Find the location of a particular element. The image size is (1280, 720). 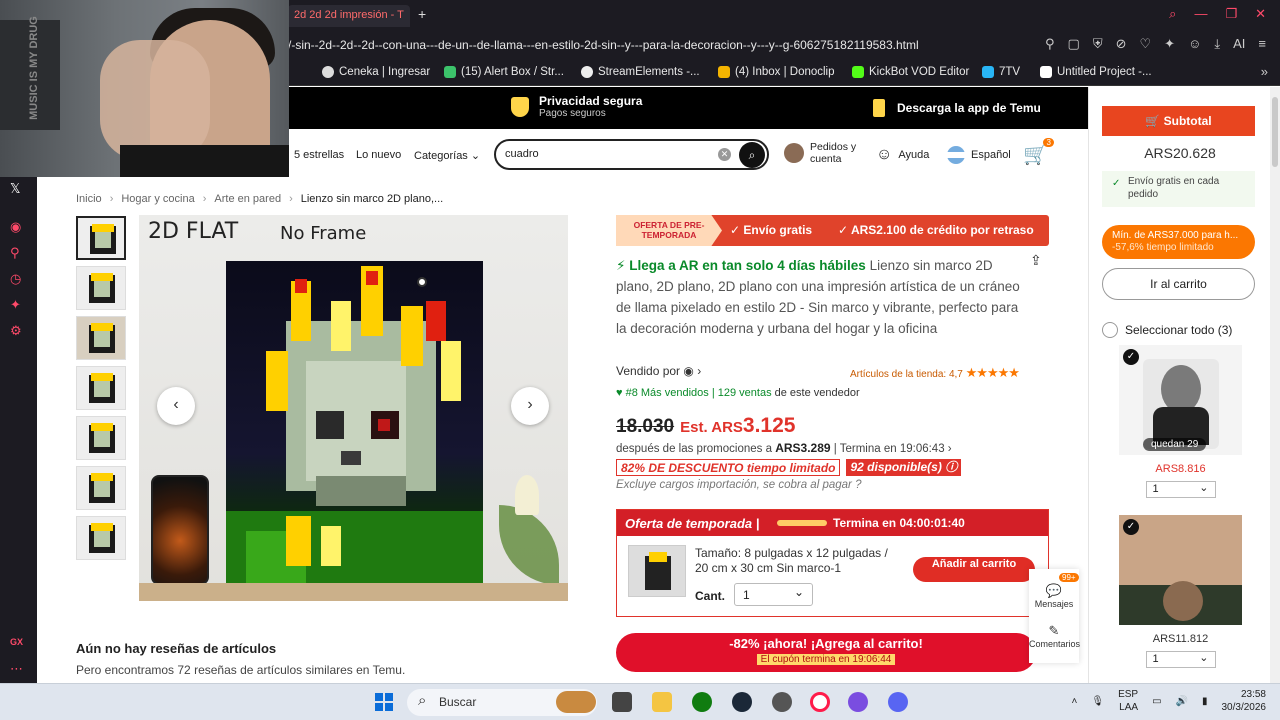

prev-image-button: ‹ is located at coordinates (176, 406).